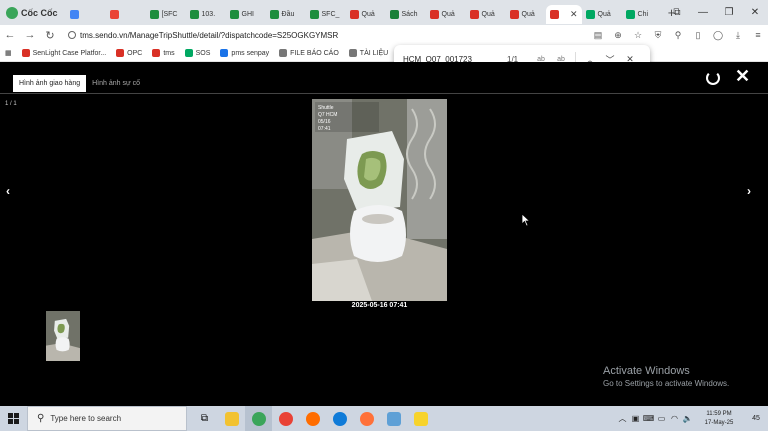  I want to click on bookmark-item: OPC, so click(129, 53).